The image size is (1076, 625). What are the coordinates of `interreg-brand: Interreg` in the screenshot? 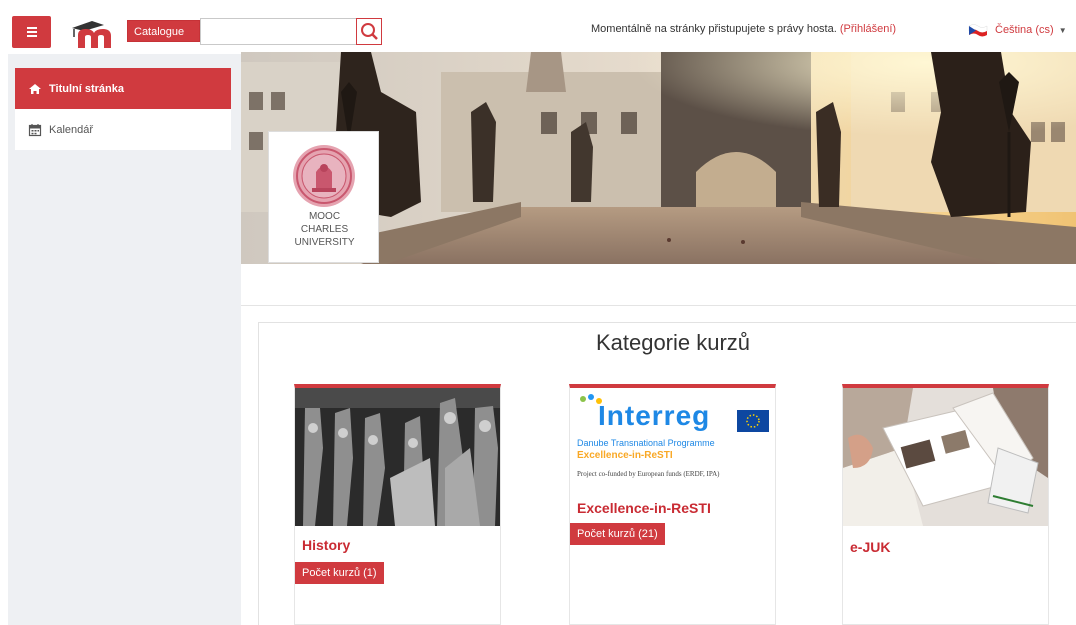 It's located at (654, 415).